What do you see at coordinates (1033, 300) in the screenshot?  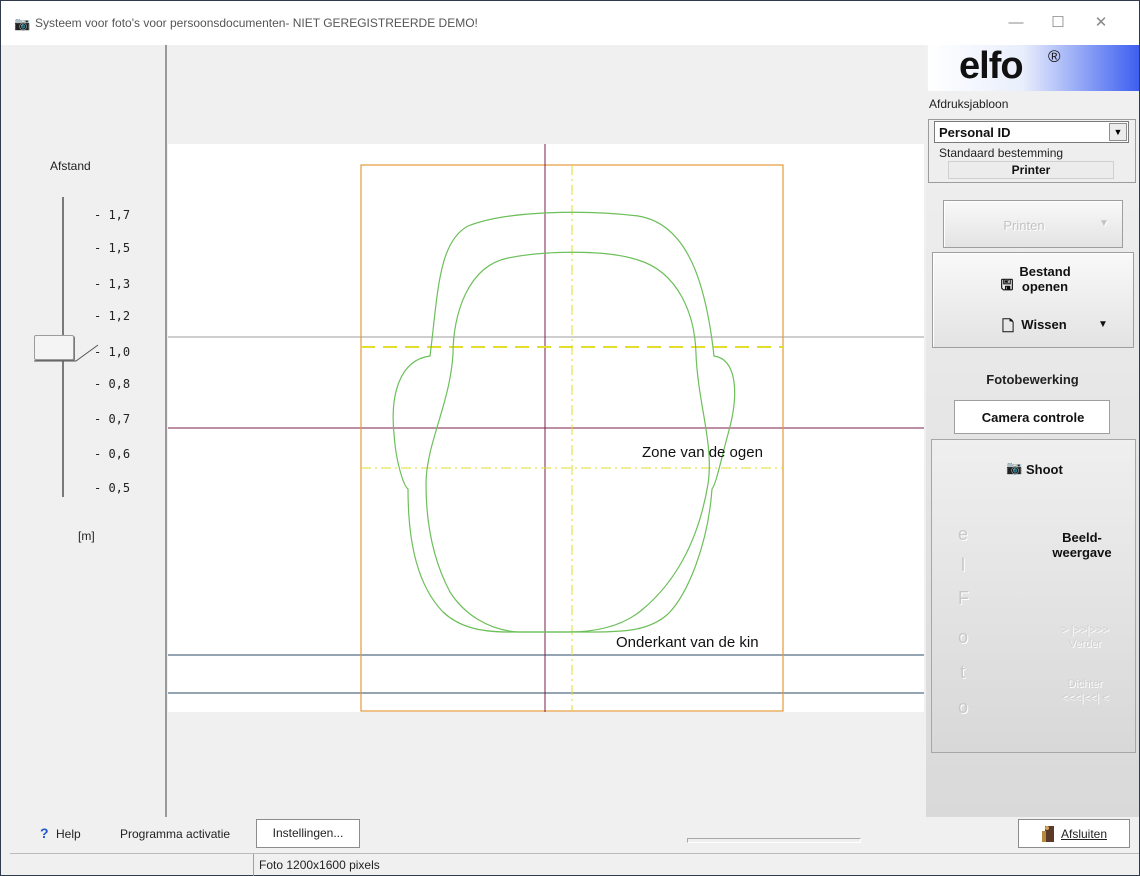 I see `file-actions-group: 🖫 Bestand openen 🗋 Wissen ▼` at bounding box center [1033, 300].